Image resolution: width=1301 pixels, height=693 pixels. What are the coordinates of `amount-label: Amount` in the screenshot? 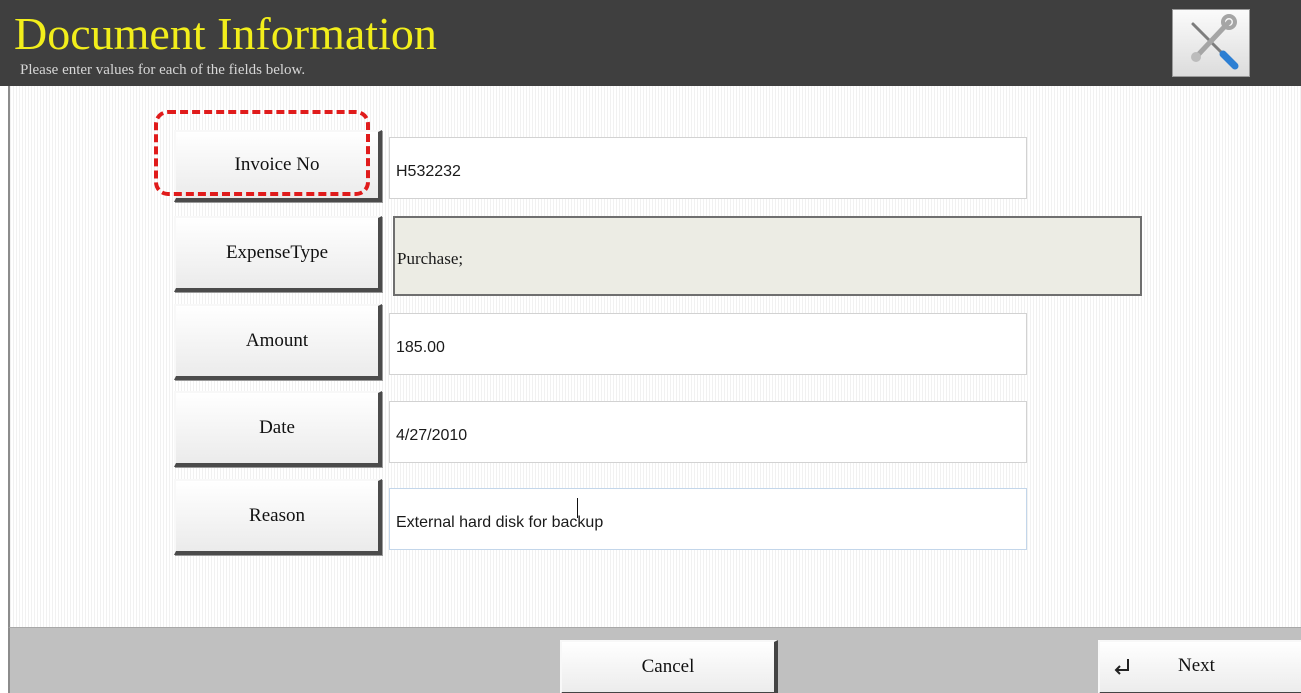 It's located at (277, 340).